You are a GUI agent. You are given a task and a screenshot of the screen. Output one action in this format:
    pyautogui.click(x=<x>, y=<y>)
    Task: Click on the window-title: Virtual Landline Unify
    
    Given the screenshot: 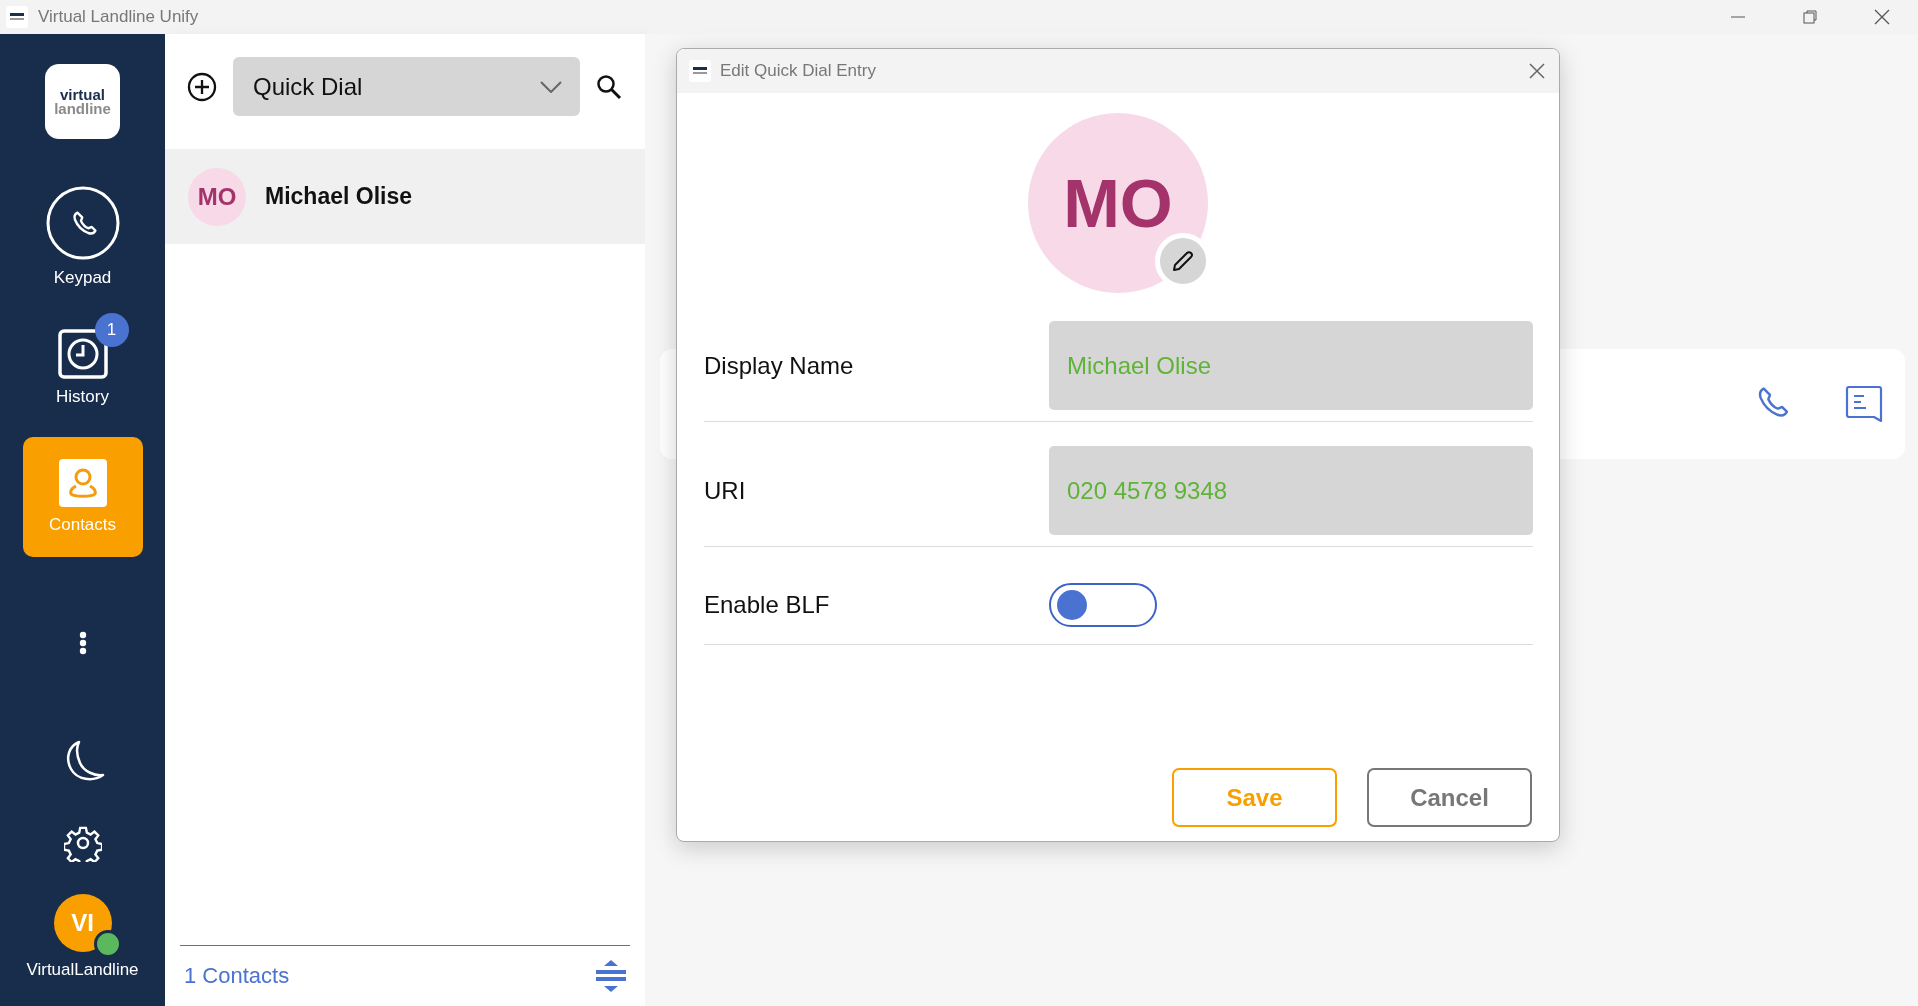 What is the action you would take?
    pyautogui.click(x=118, y=17)
    